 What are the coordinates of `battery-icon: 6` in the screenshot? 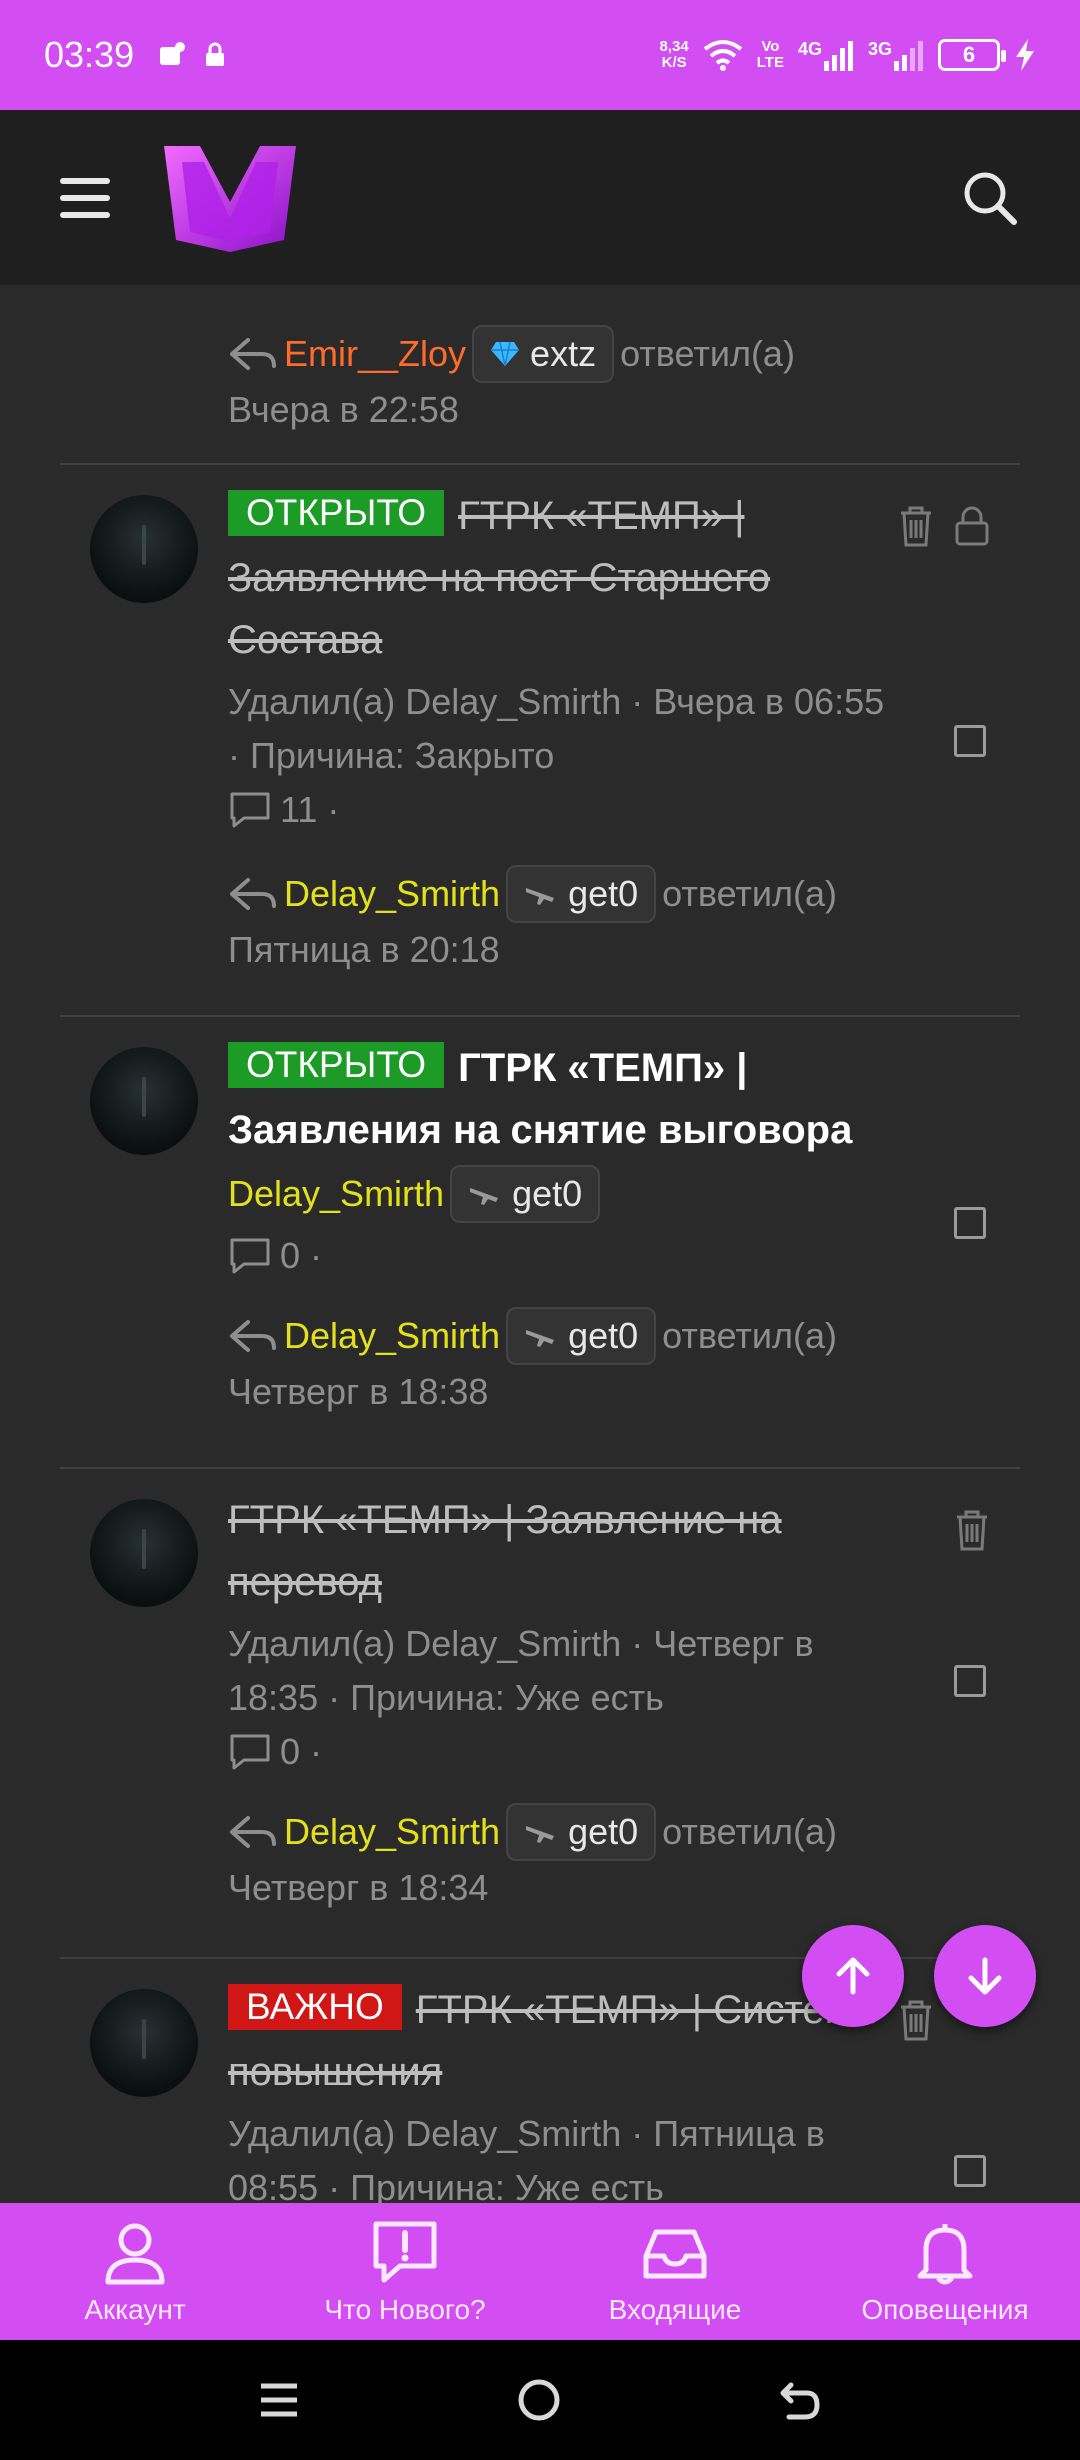 It's located at (972, 55).